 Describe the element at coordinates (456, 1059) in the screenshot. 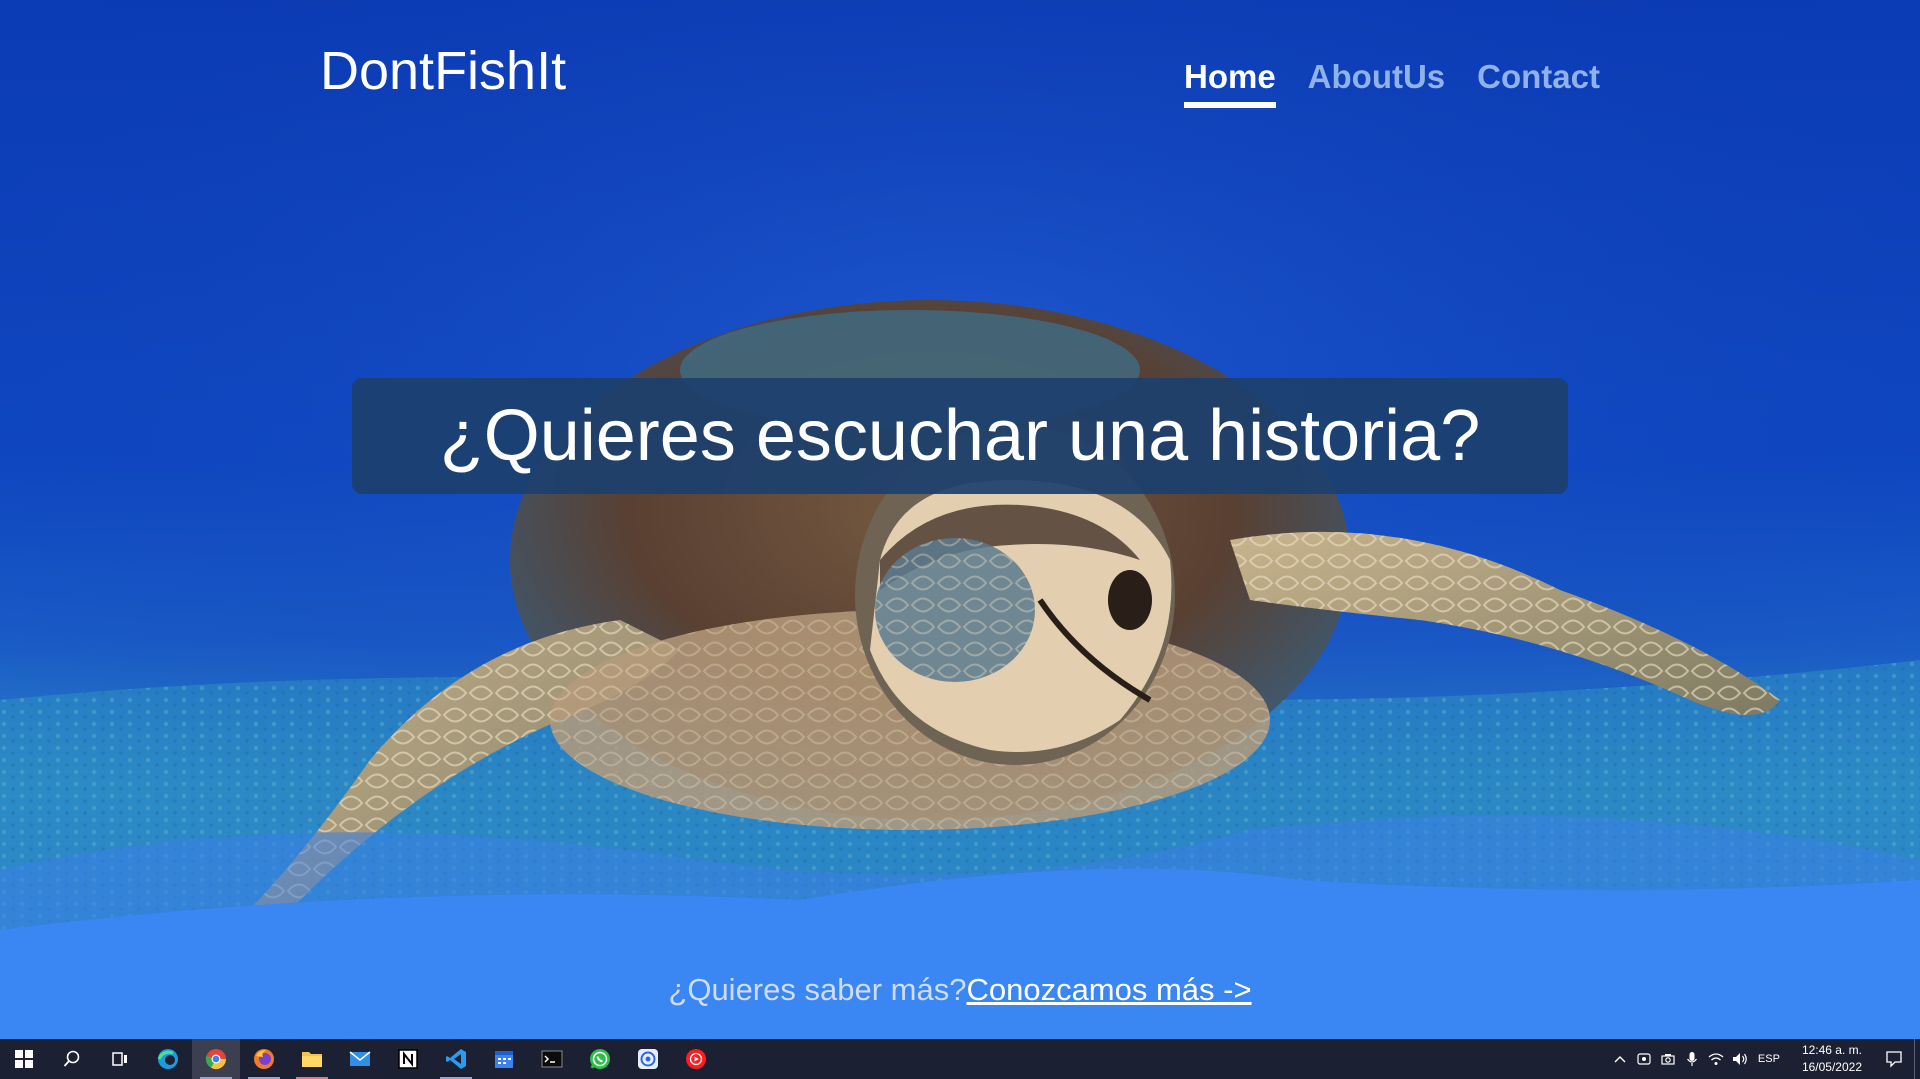

I see `vscode-icon` at that location.